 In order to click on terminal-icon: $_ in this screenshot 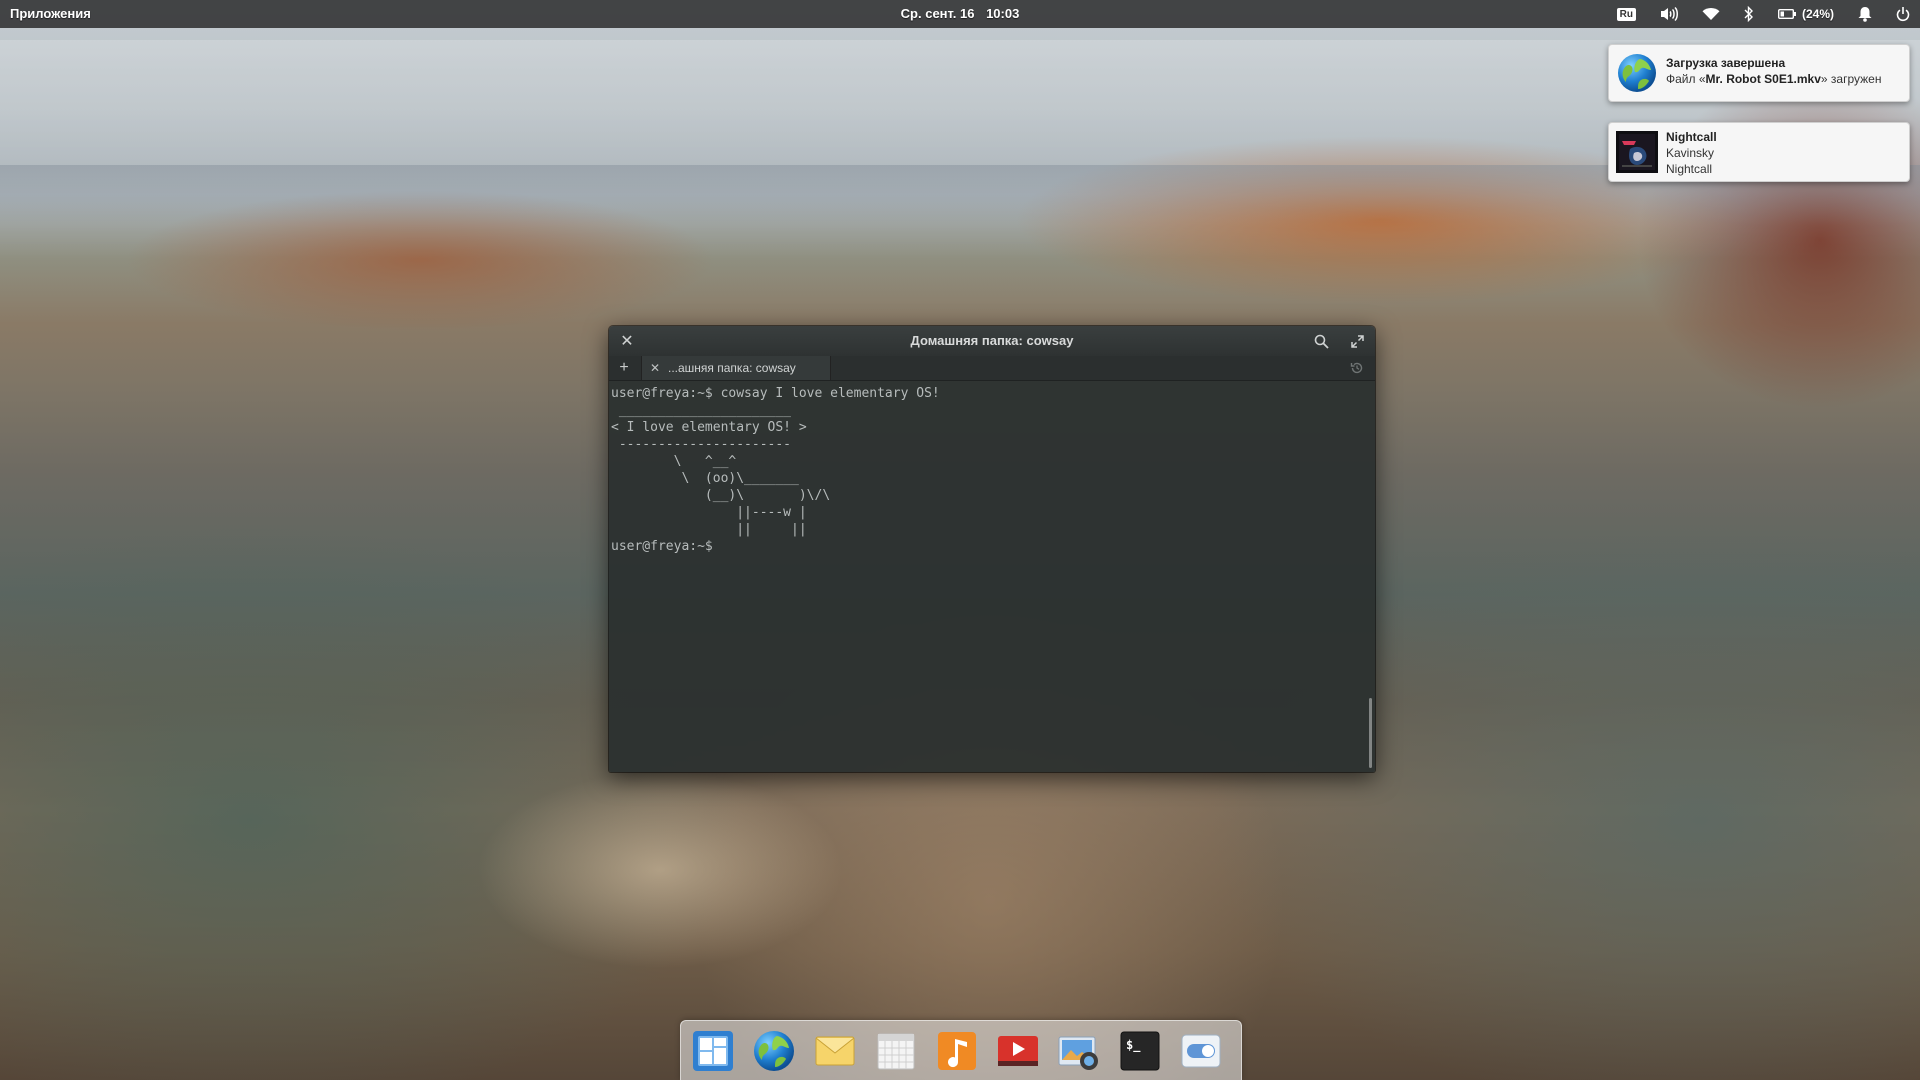, I will do `click(1140, 1051)`.